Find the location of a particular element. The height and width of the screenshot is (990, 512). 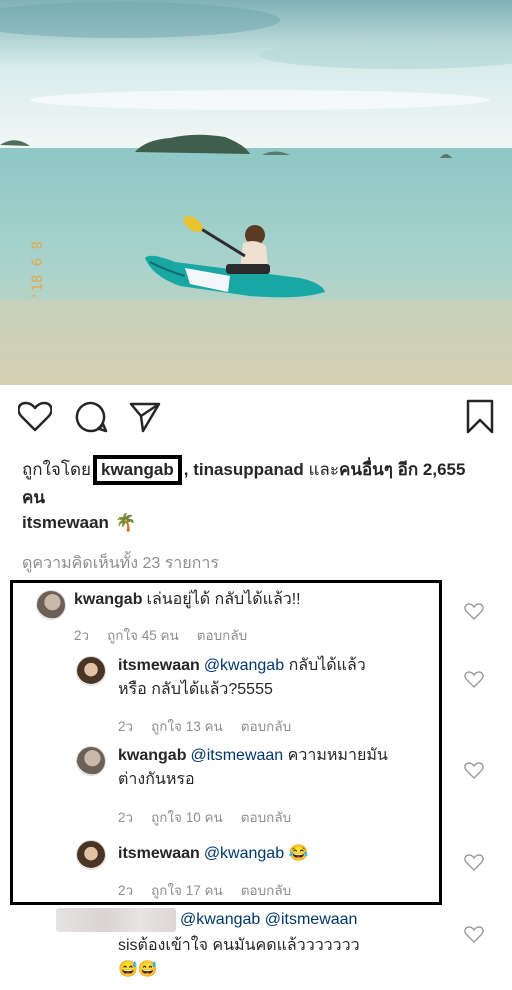

comment-likes-count: ถูกใจ 45 คน is located at coordinates (143, 635).